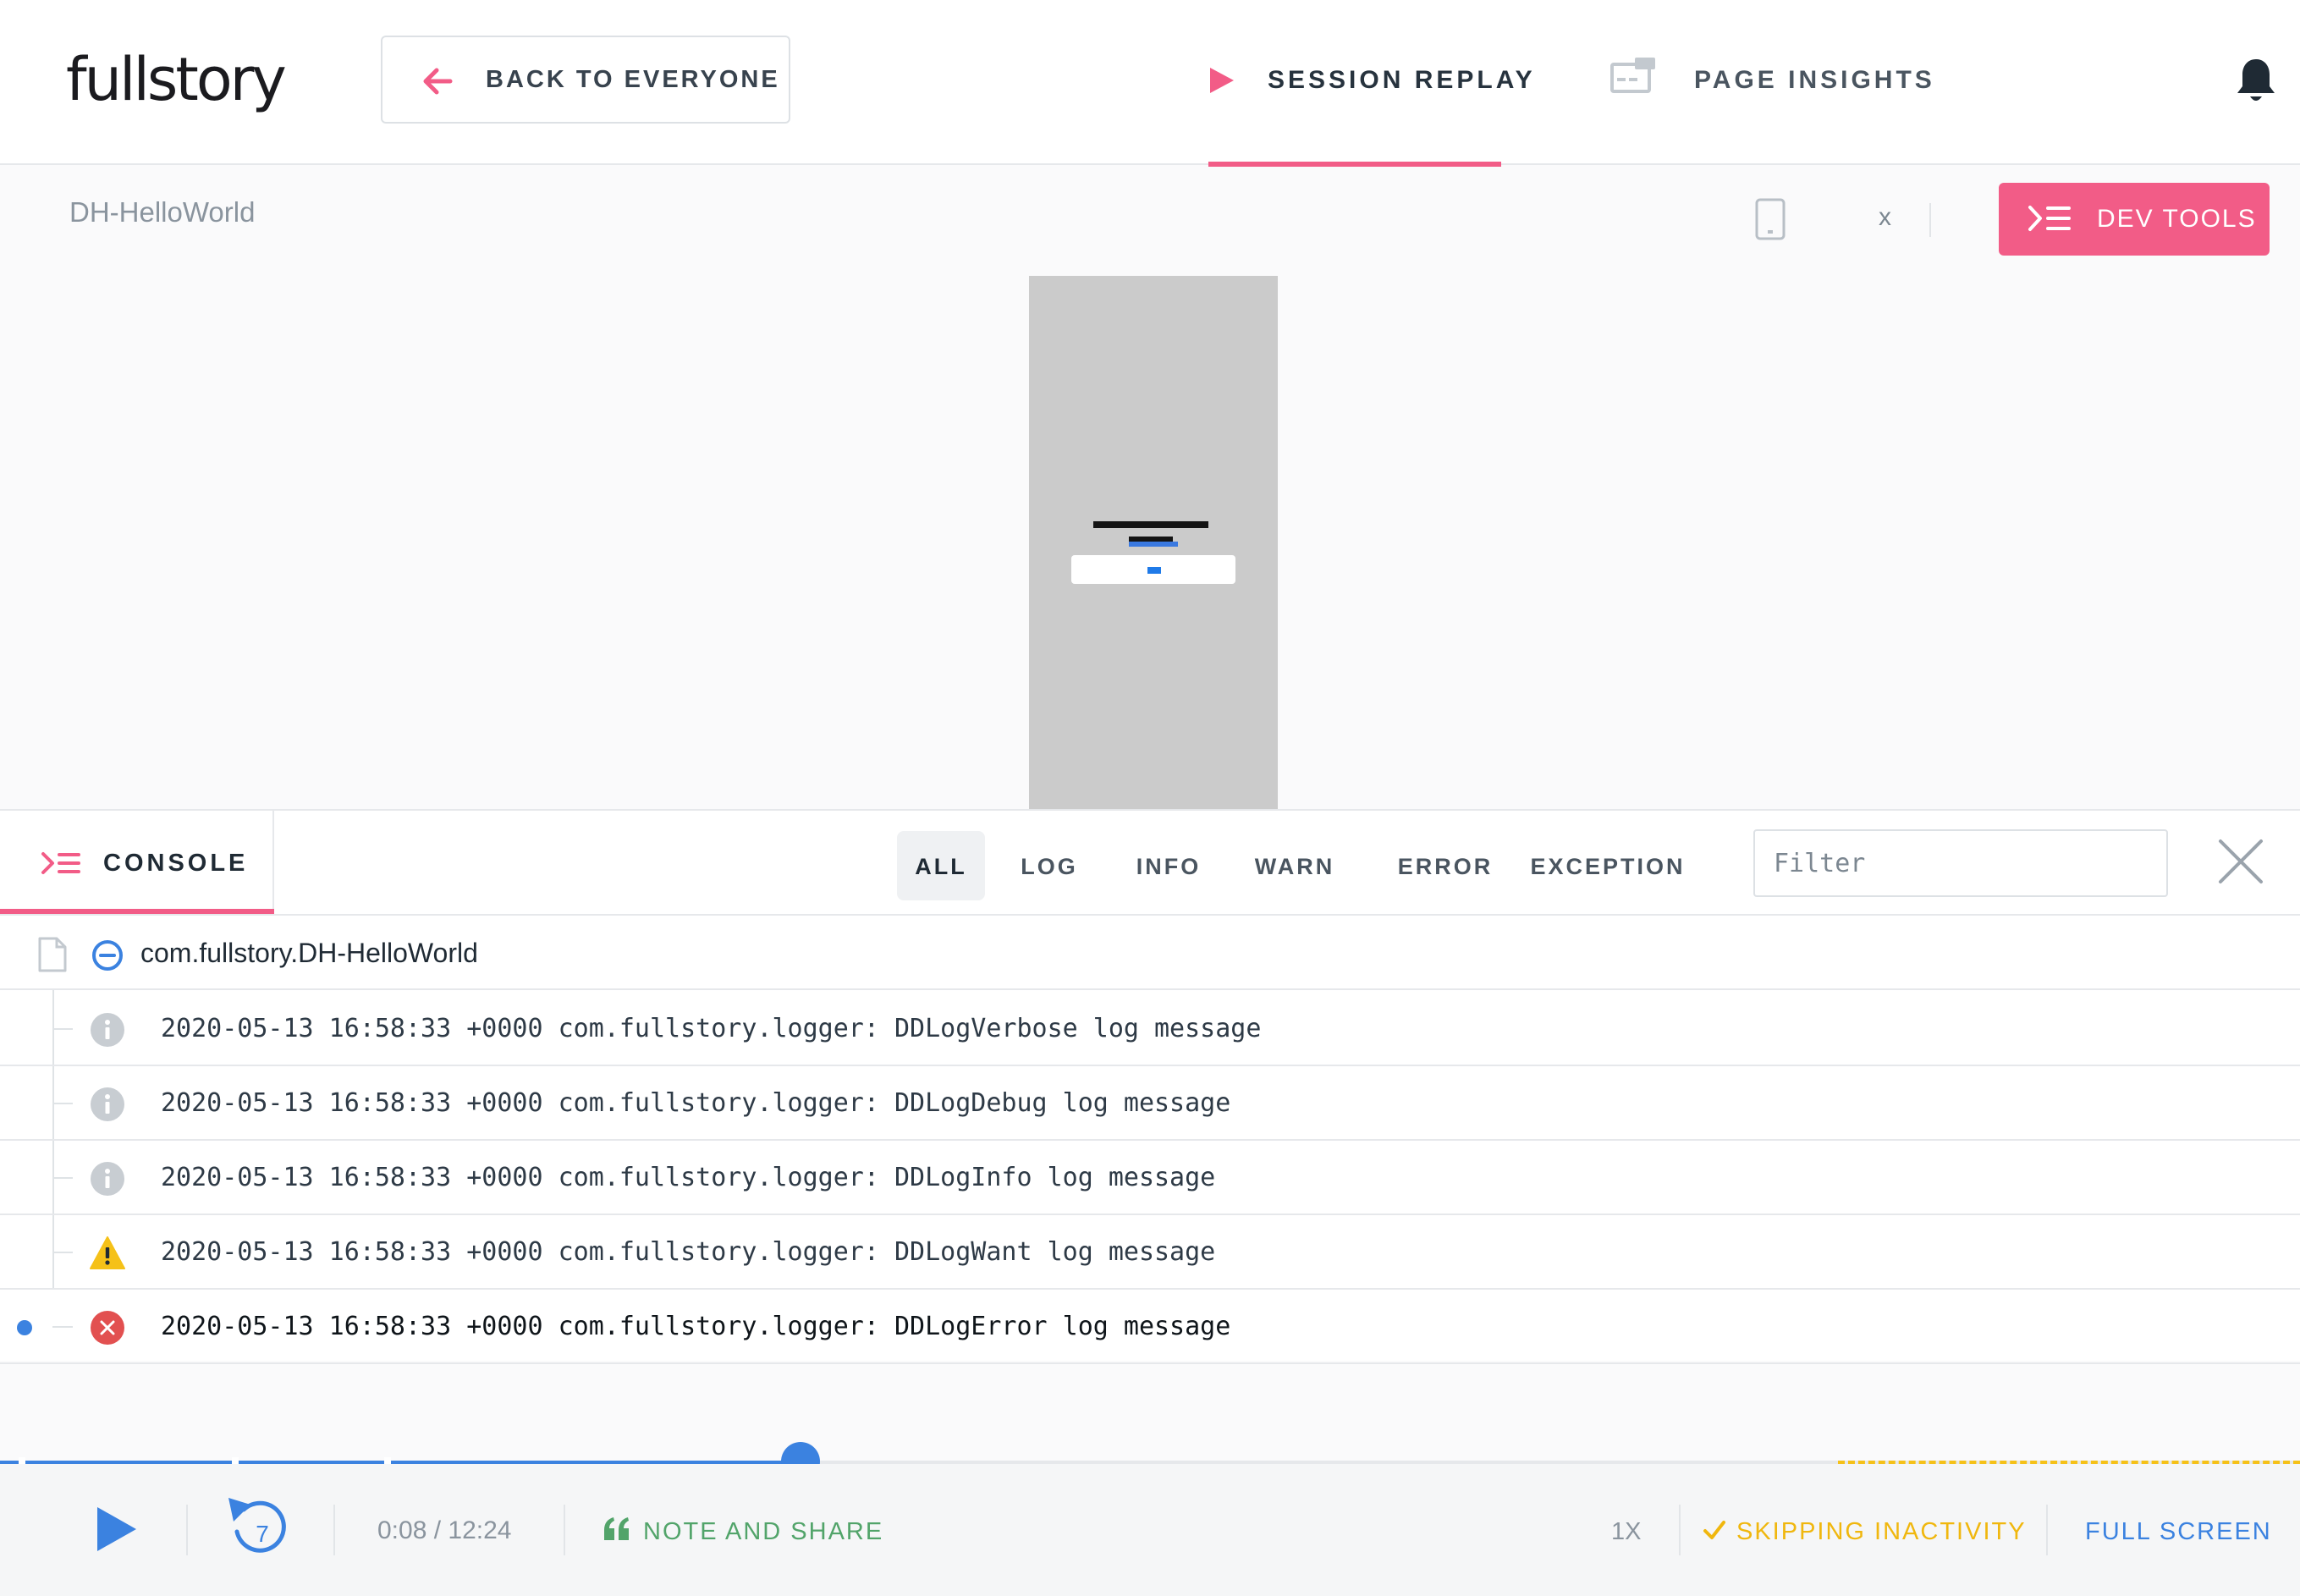  Describe the element at coordinates (107, 1252) in the screenshot. I see `warning-icon` at that location.